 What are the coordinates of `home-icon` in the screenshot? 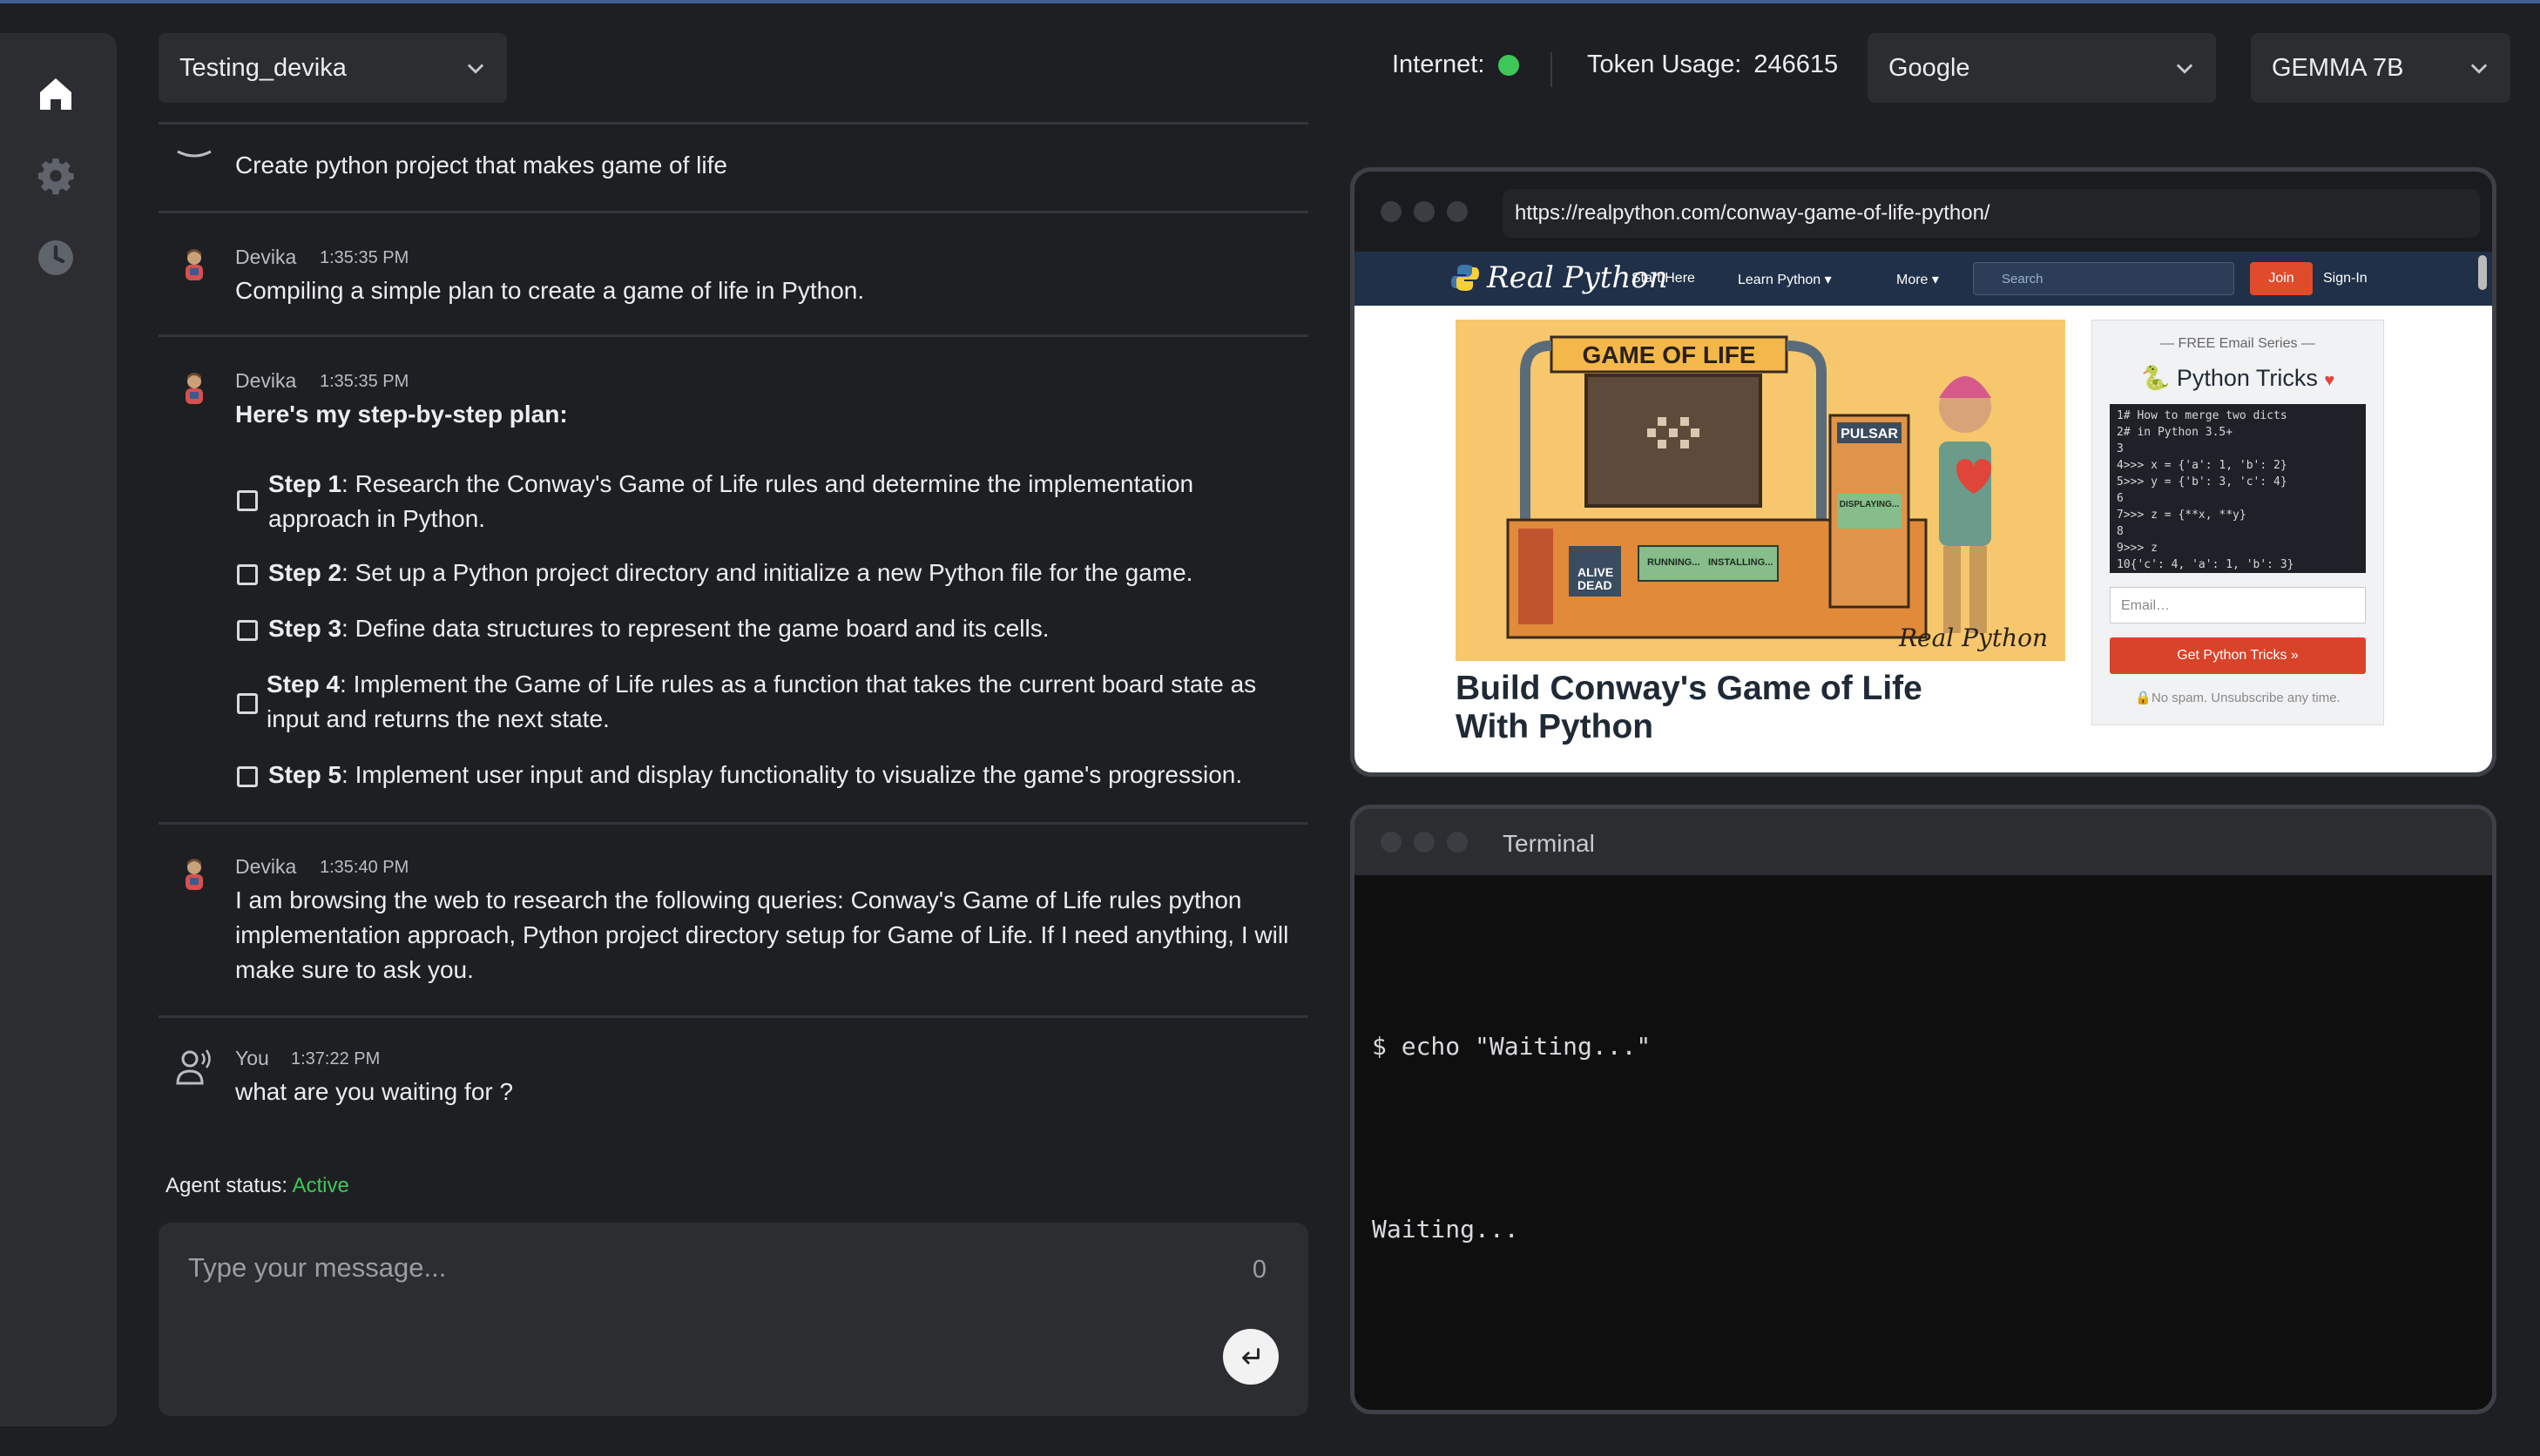 It's located at (56, 94).